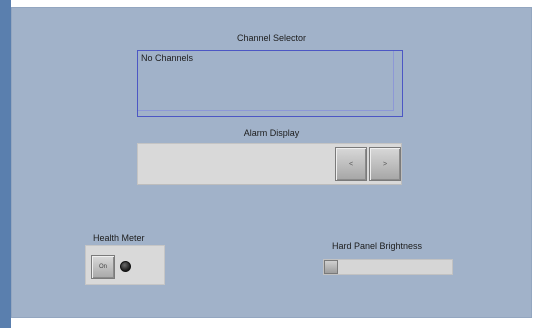 The image size is (540, 328). Describe the element at coordinates (271, 323) in the screenshot. I see `window-frame-bottom` at that location.